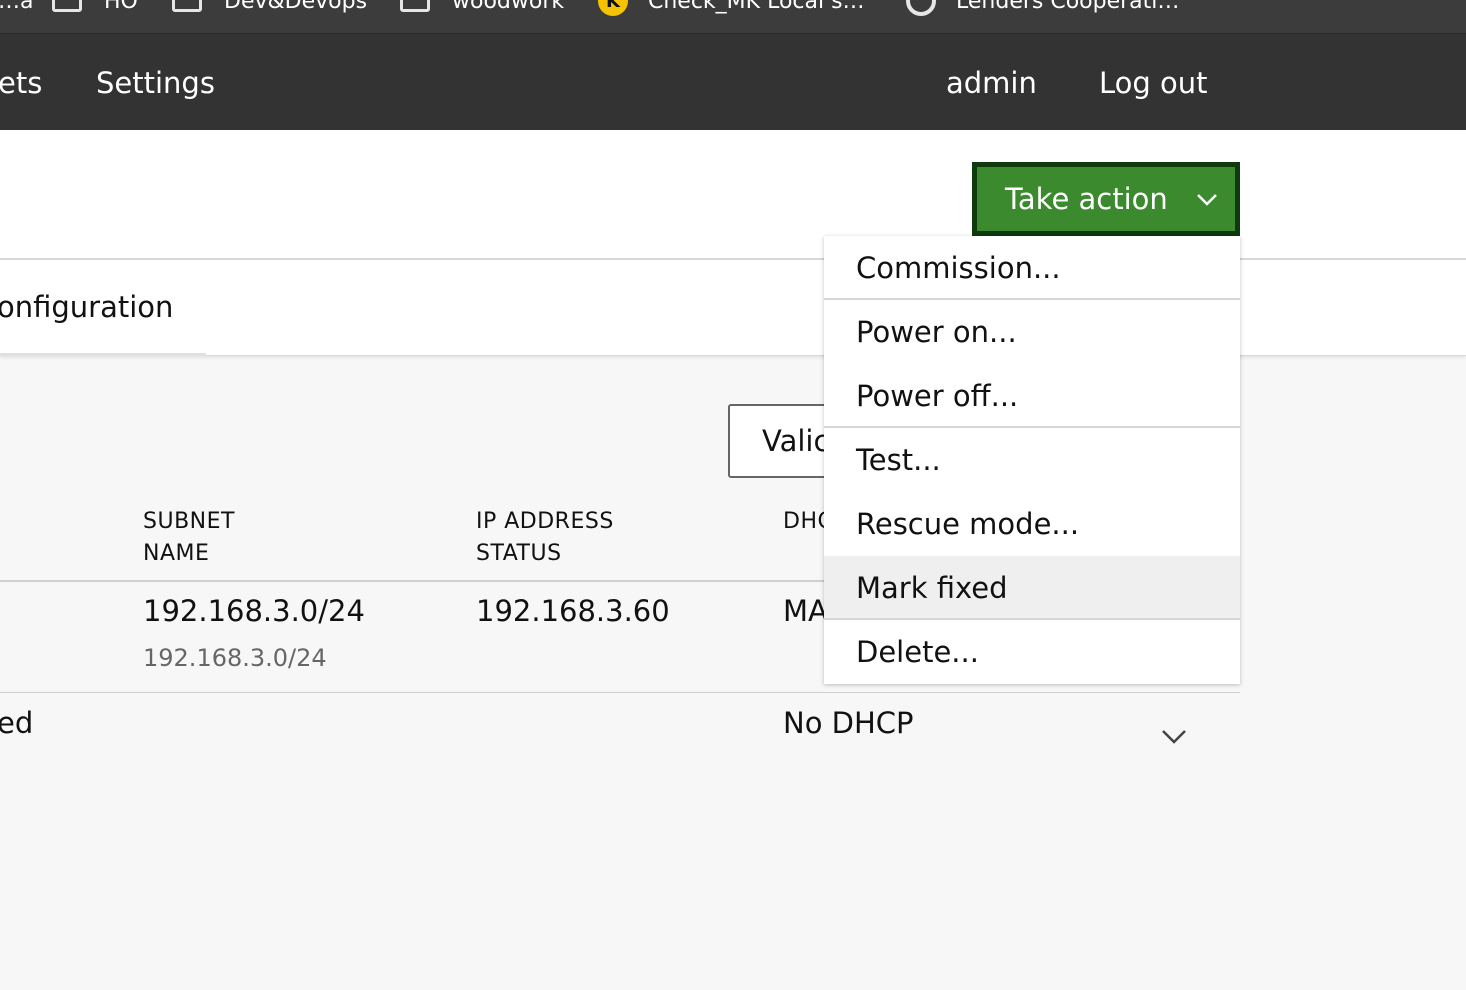  Describe the element at coordinates (620, 692) in the screenshot. I see `table-row-divider` at that location.